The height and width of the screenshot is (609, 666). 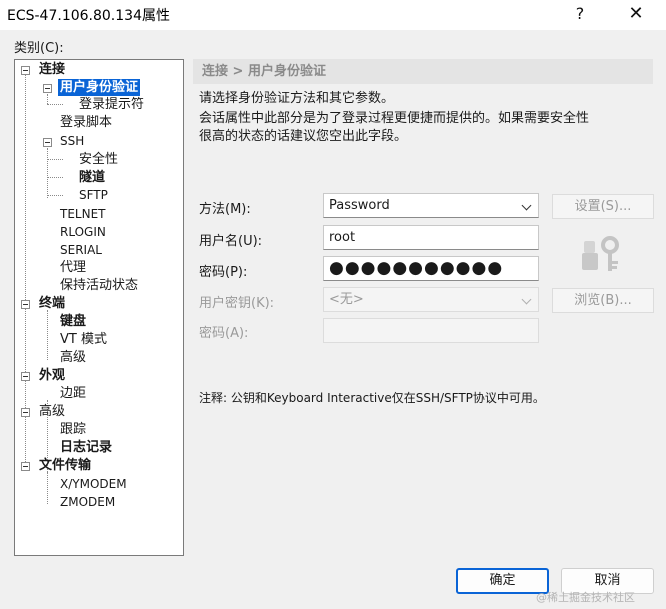 What do you see at coordinates (81, 250) in the screenshot?
I see `tree-item-serial: SERIAL` at bounding box center [81, 250].